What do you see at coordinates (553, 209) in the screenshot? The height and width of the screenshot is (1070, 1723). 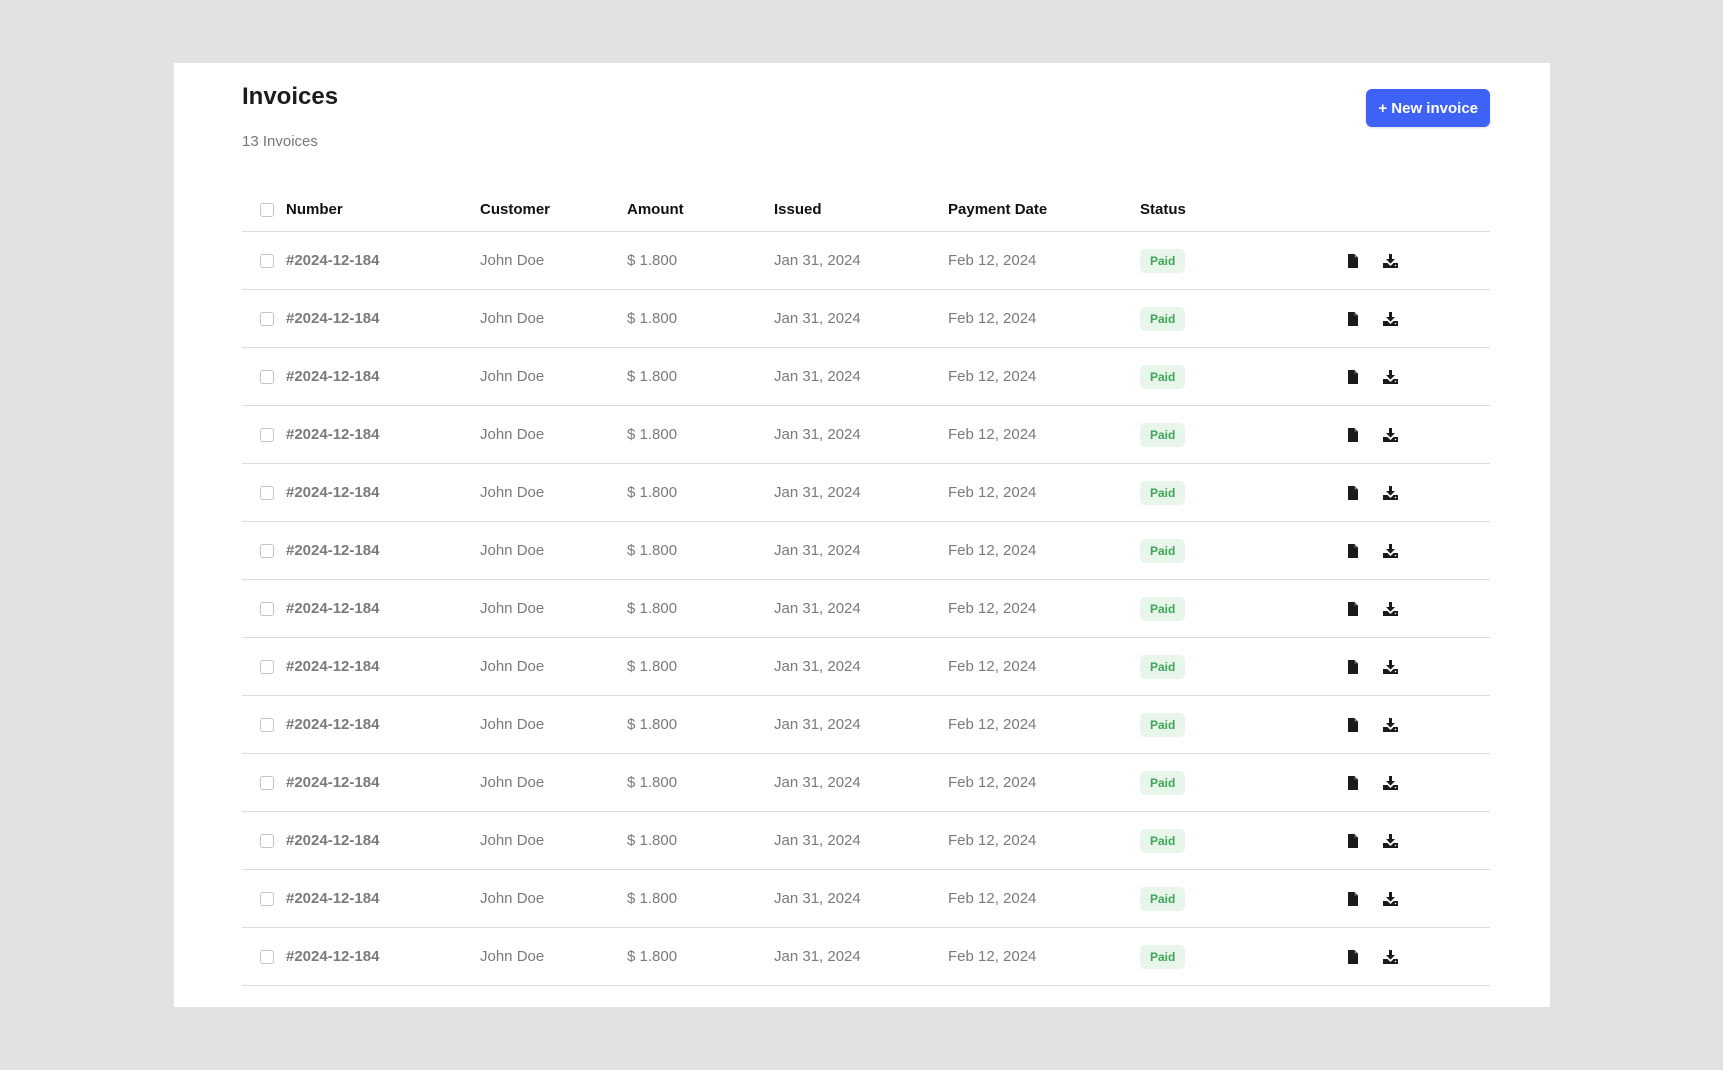 I see `column-header-customer: Customer` at bounding box center [553, 209].